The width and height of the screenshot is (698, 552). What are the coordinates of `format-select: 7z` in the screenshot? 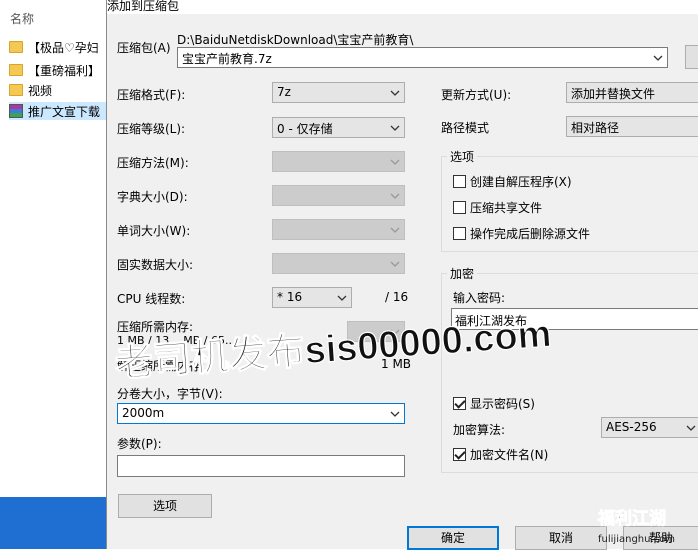 It's located at (338, 92).